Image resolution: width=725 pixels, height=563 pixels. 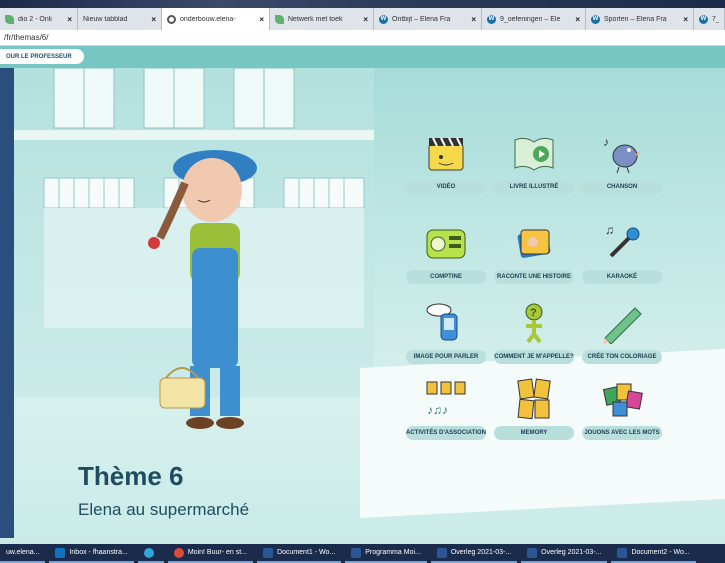 I want to click on microphone-icon: ♫, so click(x=622, y=240).